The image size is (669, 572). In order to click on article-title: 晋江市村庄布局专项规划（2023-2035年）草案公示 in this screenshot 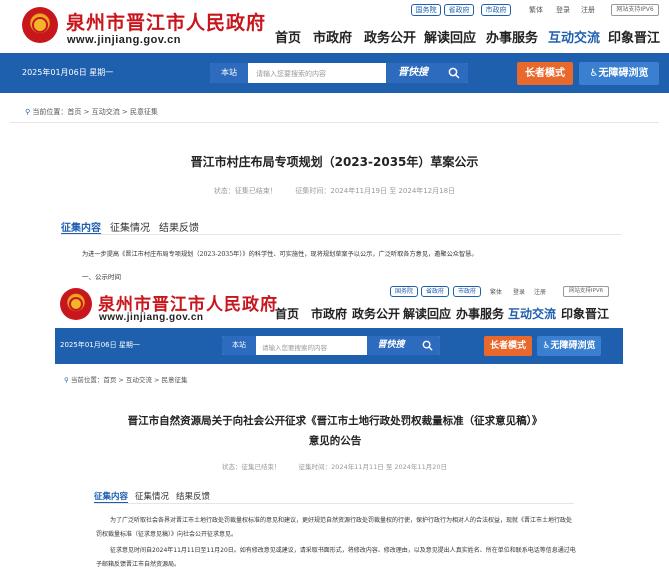, I will do `click(334, 162)`.